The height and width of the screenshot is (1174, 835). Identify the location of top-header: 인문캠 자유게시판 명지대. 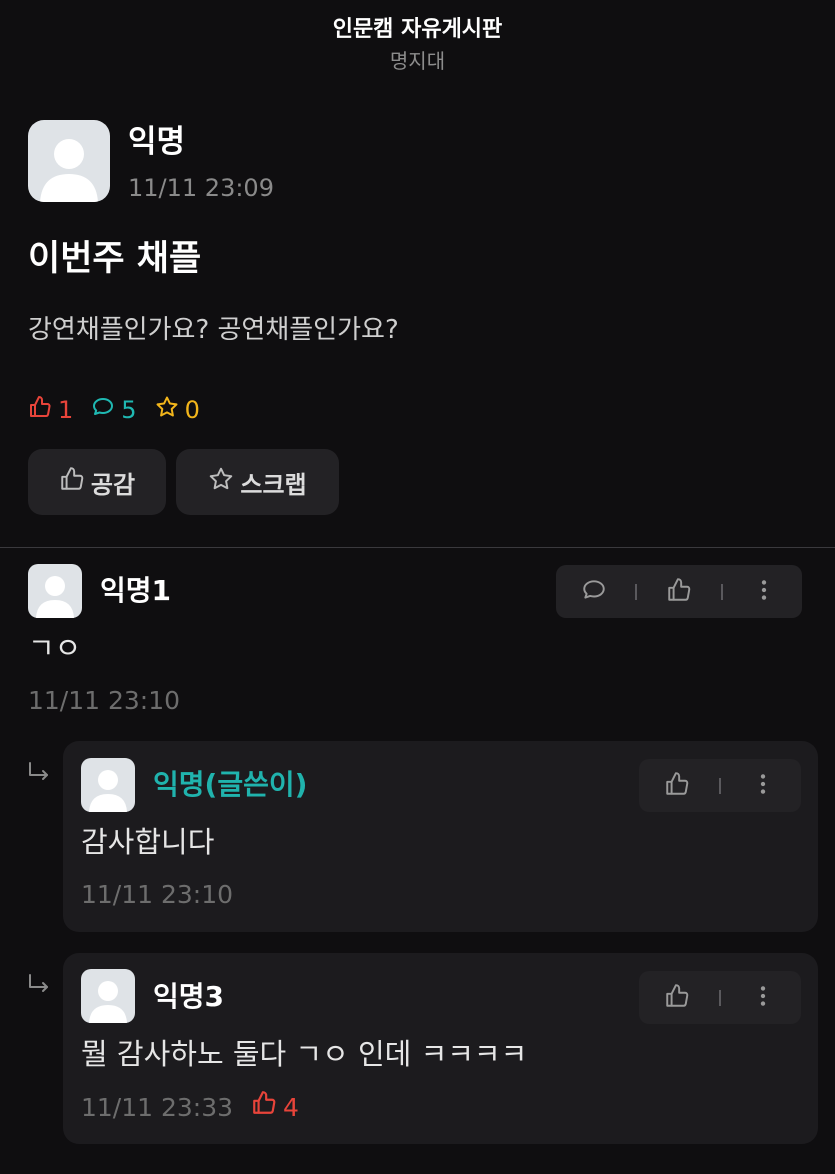
(417, 45).